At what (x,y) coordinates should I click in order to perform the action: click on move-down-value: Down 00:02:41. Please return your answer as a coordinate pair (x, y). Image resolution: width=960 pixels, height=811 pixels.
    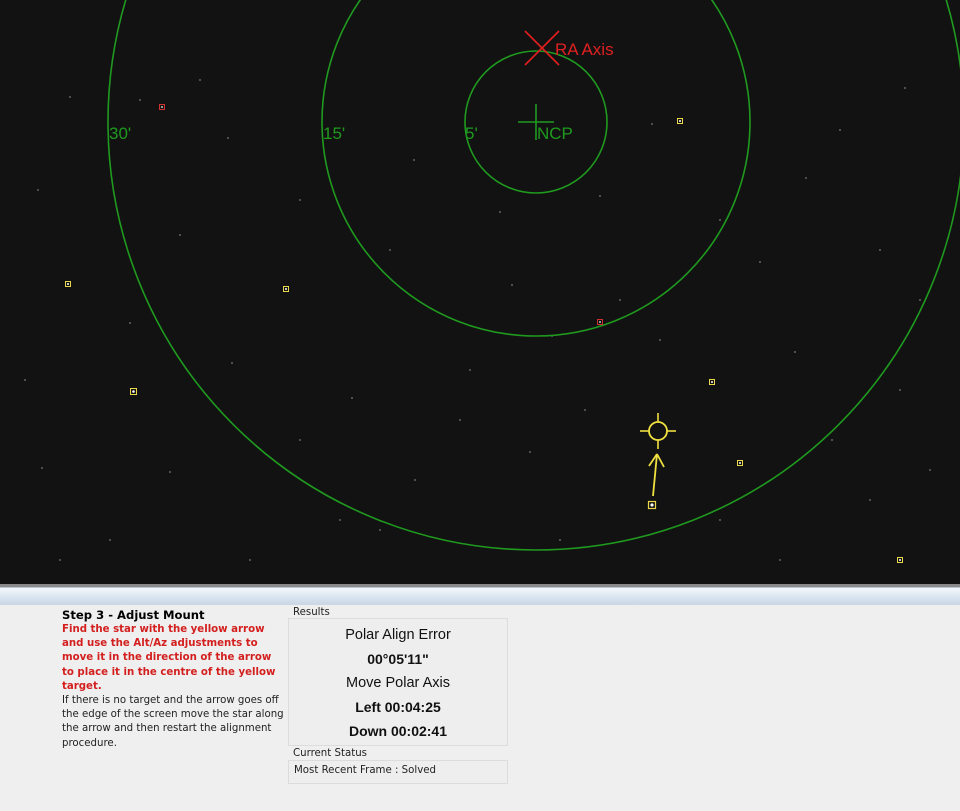
    Looking at the image, I should click on (398, 731).